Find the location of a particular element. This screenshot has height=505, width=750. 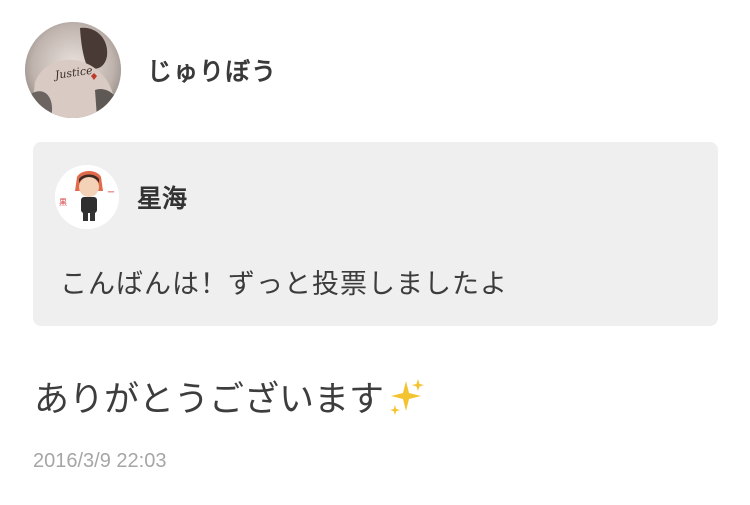

comment-text: ありがとうございます is located at coordinates (209, 400).